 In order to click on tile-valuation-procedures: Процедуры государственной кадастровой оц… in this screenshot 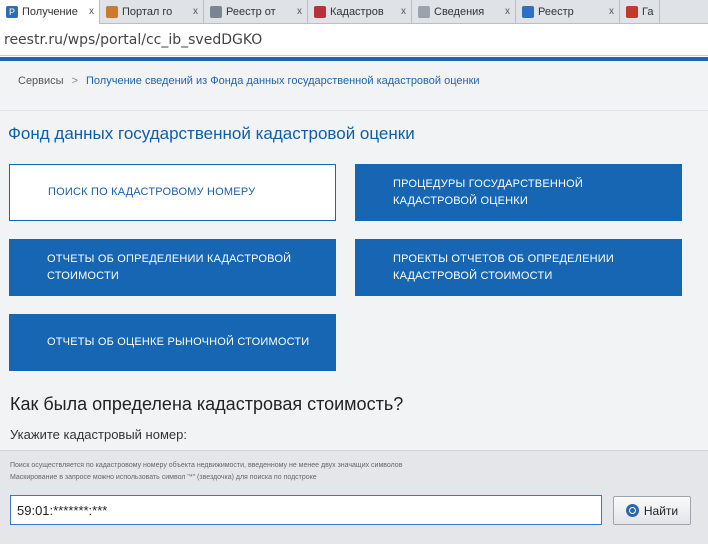, I will do `click(518, 192)`.